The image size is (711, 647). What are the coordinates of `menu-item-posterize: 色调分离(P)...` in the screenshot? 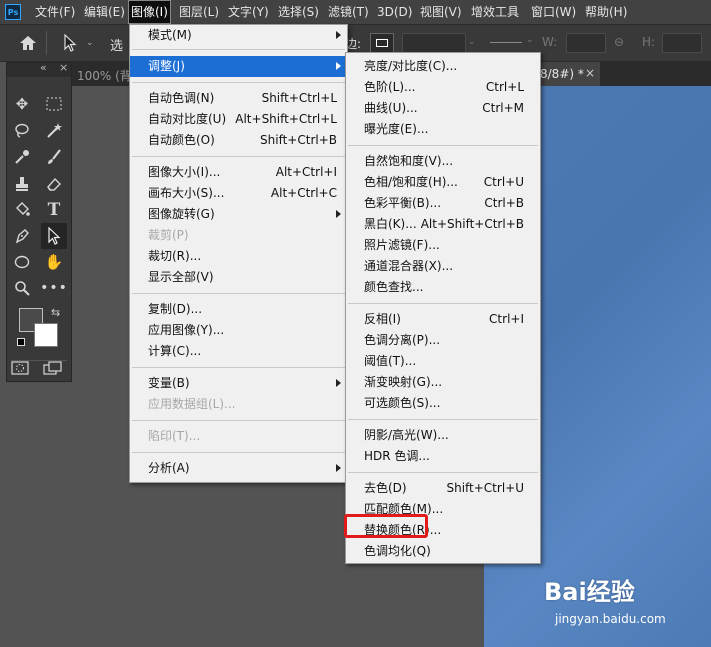 It's located at (443, 340).